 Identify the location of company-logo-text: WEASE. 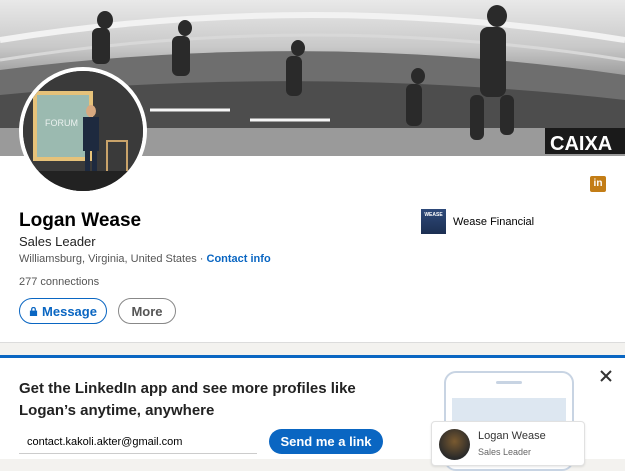
(433, 215).